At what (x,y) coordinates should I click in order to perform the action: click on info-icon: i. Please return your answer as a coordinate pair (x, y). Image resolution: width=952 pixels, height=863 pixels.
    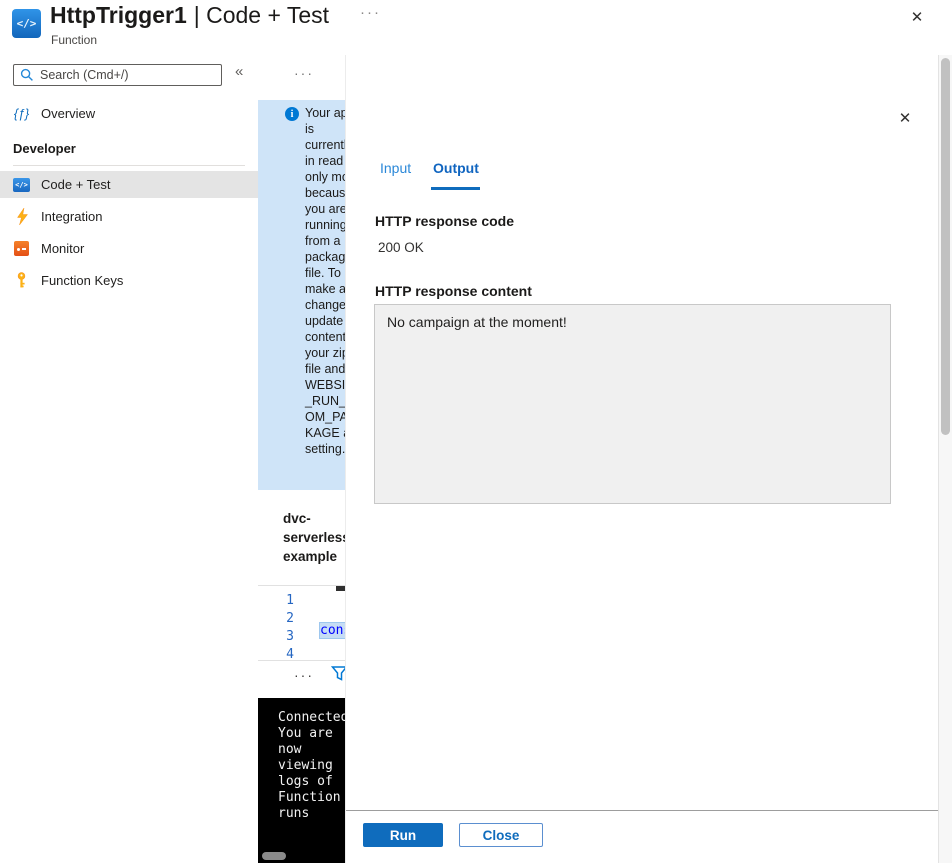
    Looking at the image, I should click on (292, 114).